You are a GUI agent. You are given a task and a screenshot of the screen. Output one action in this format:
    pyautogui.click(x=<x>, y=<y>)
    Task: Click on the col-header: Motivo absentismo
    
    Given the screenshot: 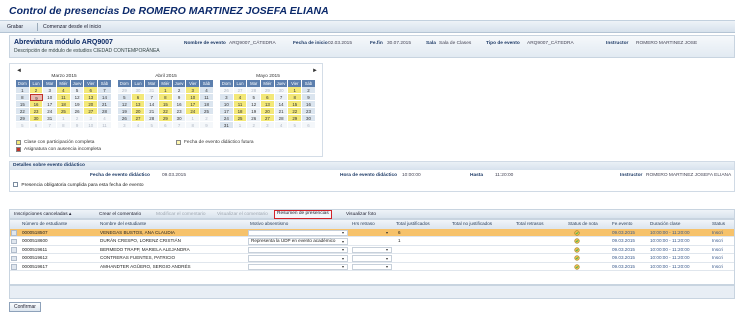 What is the action you would take?
    pyautogui.click(x=293, y=224)
    